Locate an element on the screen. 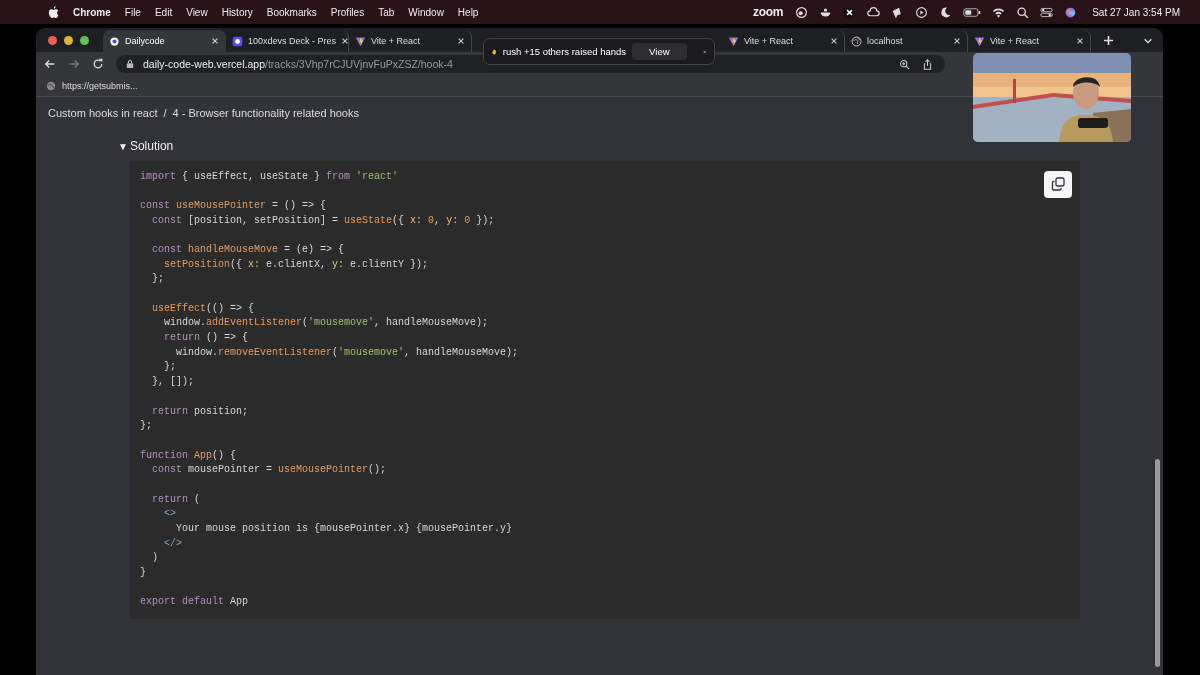 The image size is (1200, 675). search-icon is located at coordinates (1023, 12).